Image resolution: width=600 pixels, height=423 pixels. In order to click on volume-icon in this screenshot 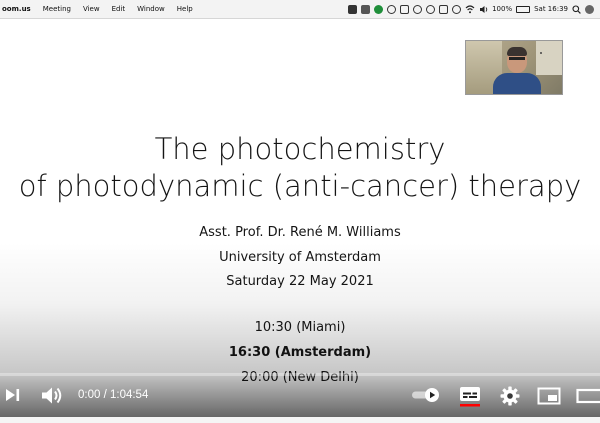, I will do `click(483, 9)`.